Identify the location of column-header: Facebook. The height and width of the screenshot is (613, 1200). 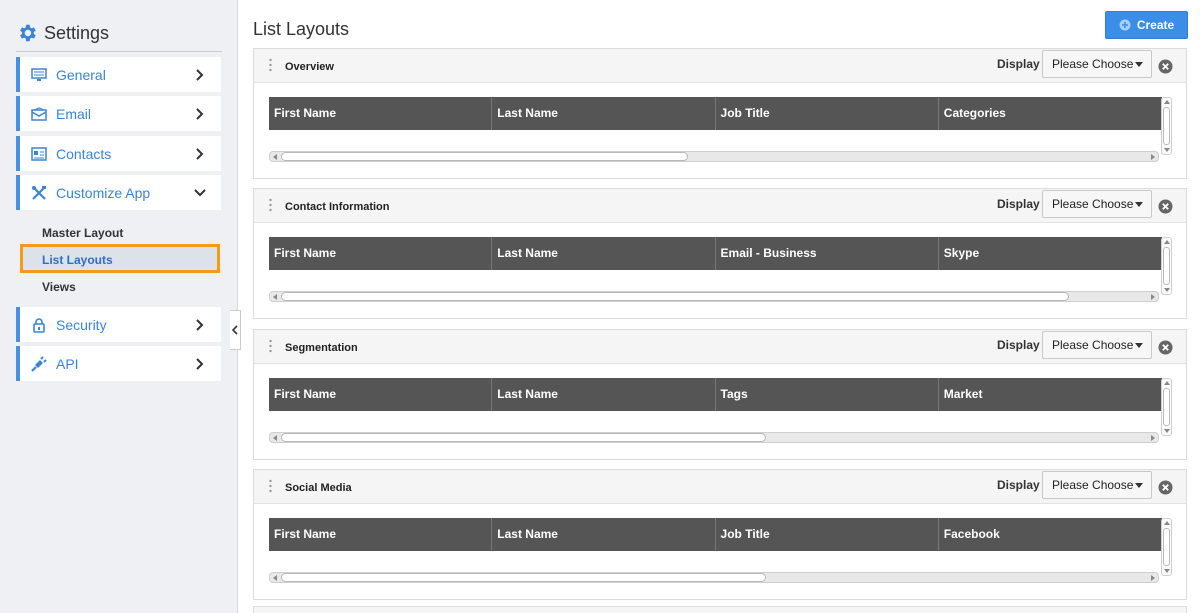
(1050, 534).